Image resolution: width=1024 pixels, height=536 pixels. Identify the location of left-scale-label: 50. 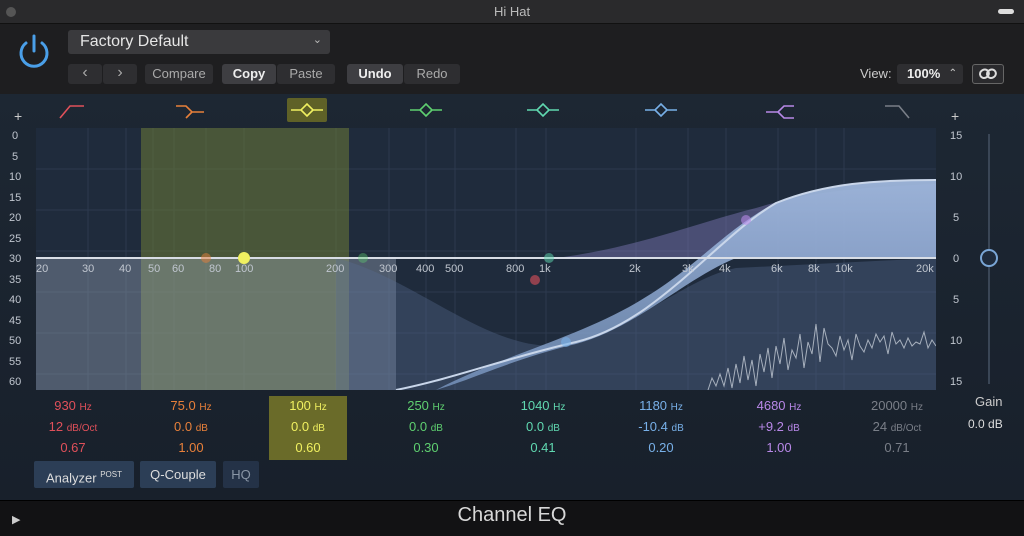
(15, 341).